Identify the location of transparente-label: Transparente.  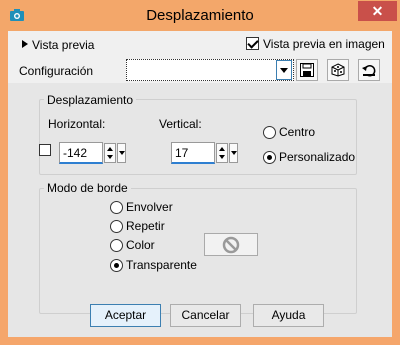
(161, 265).